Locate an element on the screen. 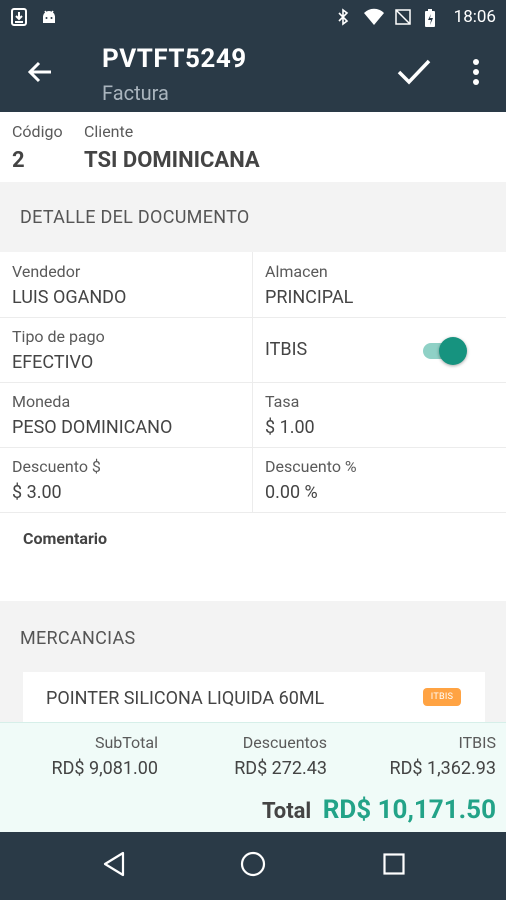  comentario-label: Comentario is located at coordinates (65, 538).